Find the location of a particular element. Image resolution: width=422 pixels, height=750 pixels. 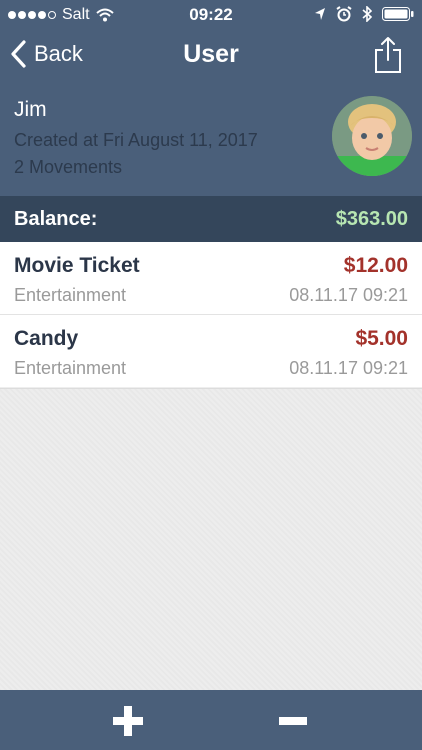

user-name: Jim is located at coordinates (30, 109).